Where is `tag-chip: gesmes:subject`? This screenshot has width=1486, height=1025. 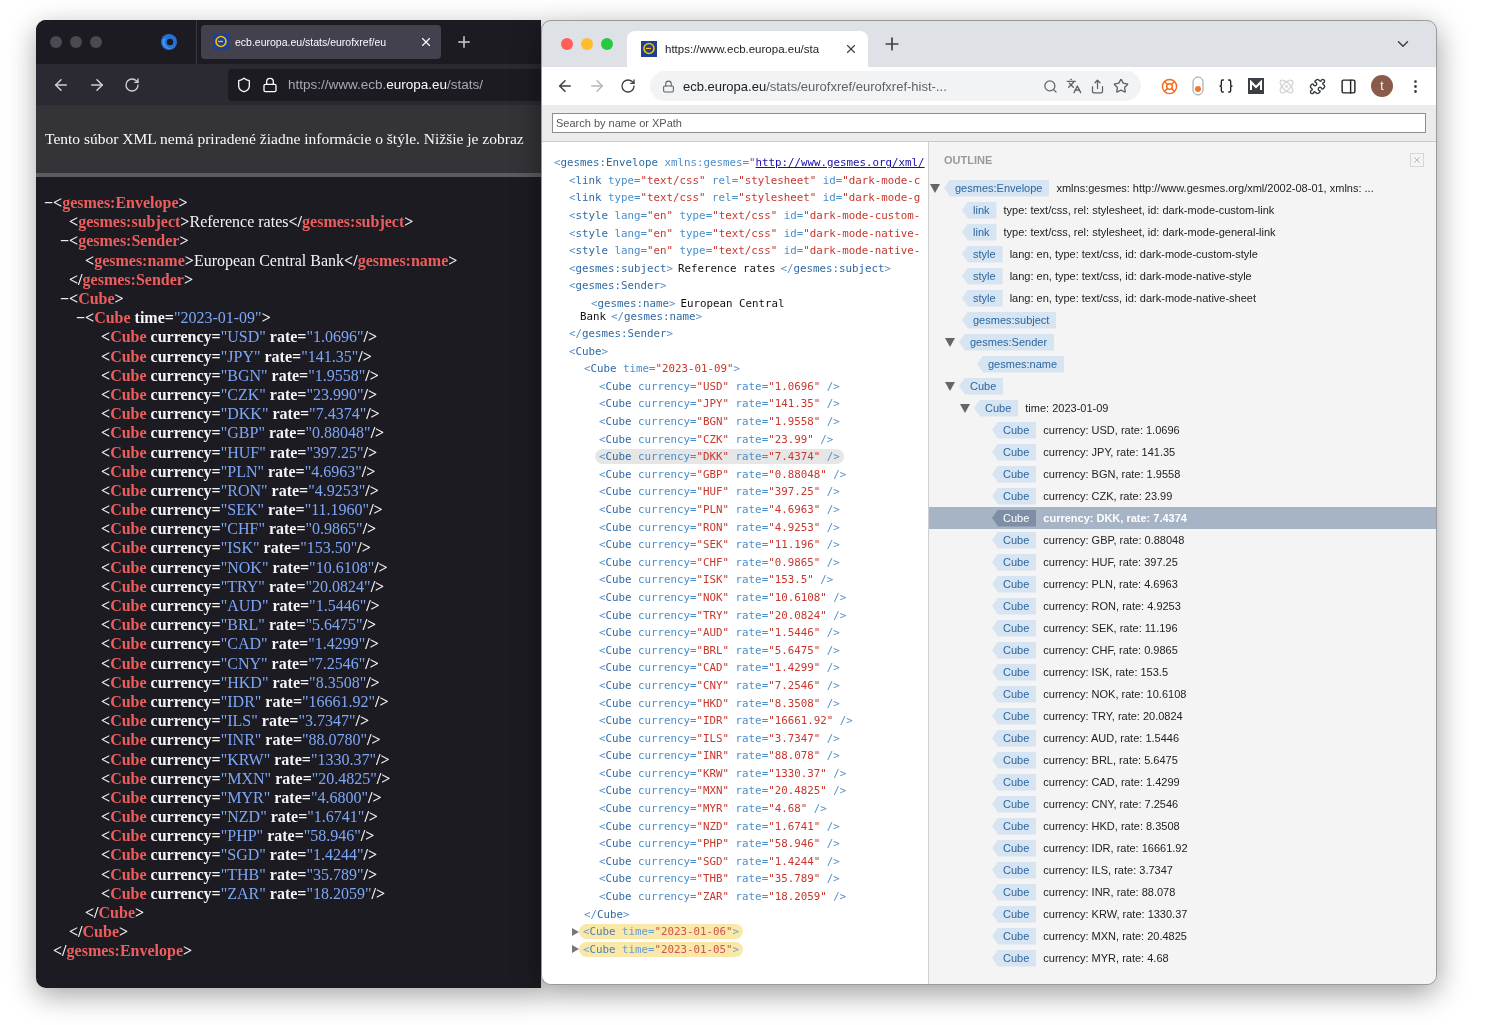
tag-chip: gesmes:subject is located at coordinates (1009, 320).